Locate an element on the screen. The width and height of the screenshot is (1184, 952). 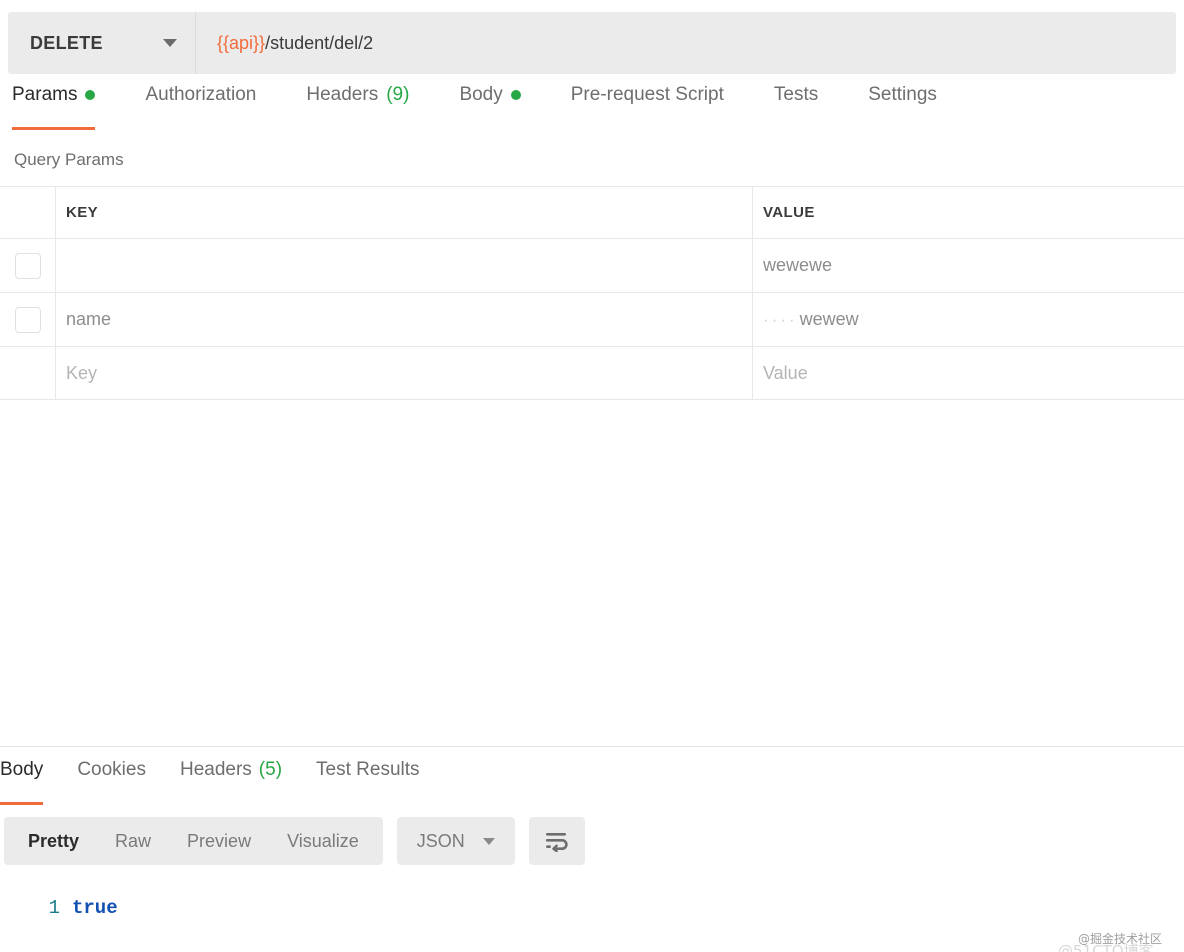
table-row-new: Key Value is located at coordinates (592, 373).